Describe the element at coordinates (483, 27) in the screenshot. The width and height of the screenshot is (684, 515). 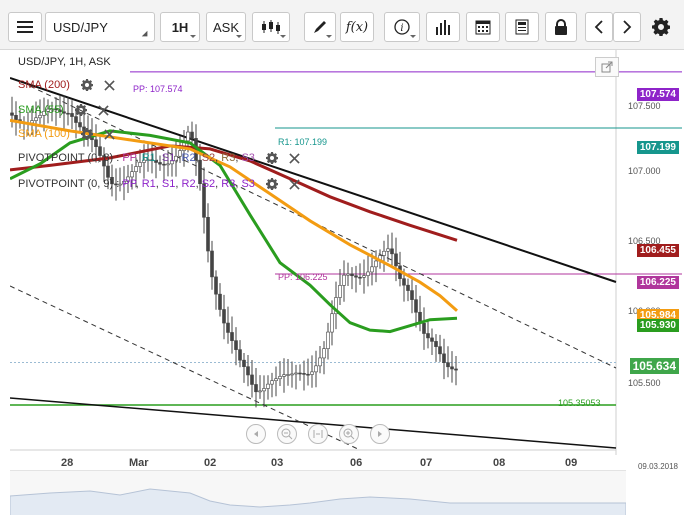
I see `calendar-button` at that location.